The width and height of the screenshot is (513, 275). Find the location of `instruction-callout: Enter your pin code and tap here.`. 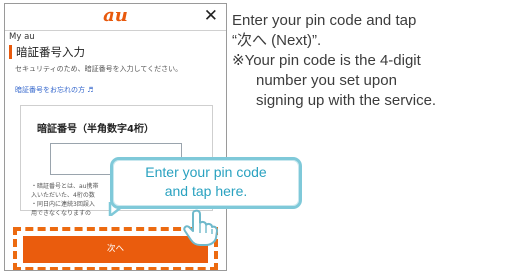

instruction-callout: Enter your pin code and tap here. is located at coordinates (206, 183).